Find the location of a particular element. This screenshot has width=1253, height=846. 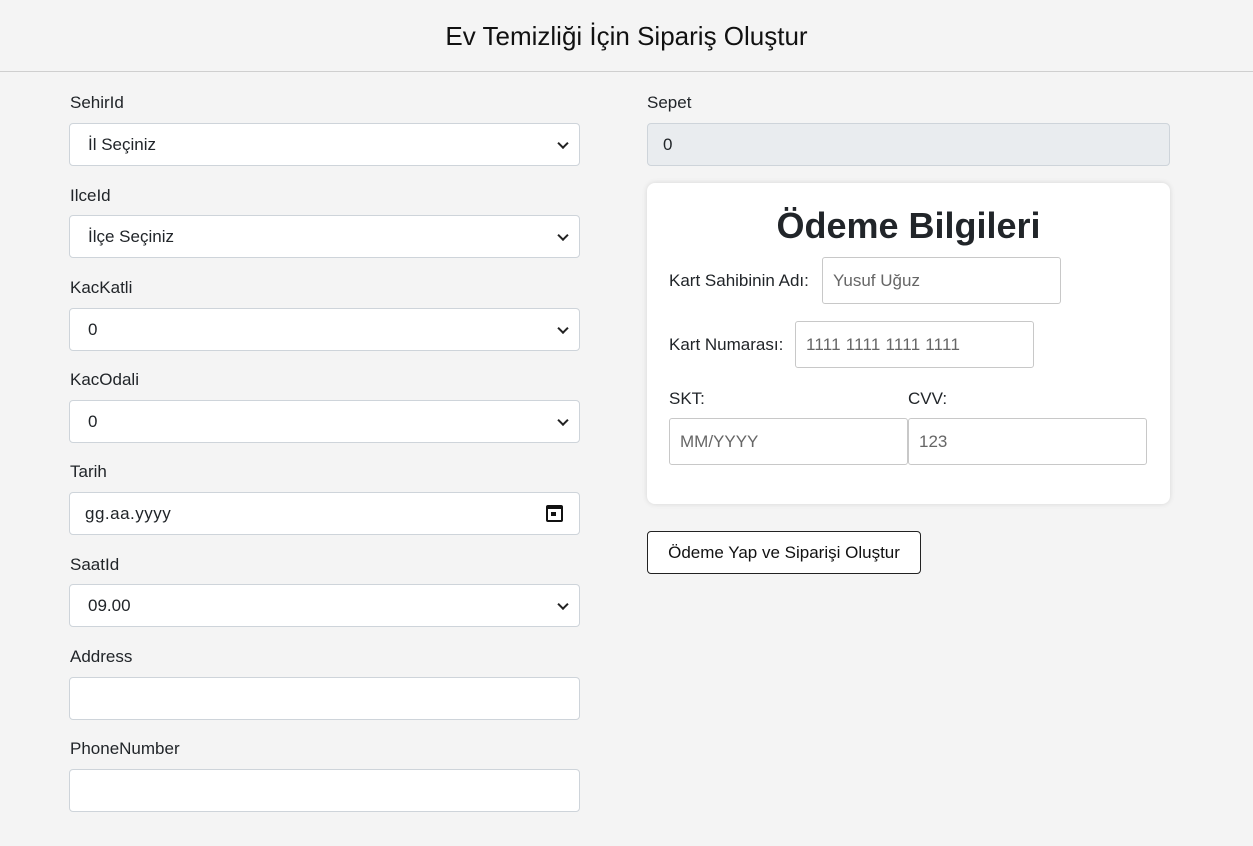

phone-input is located at coordinates (324, 790).